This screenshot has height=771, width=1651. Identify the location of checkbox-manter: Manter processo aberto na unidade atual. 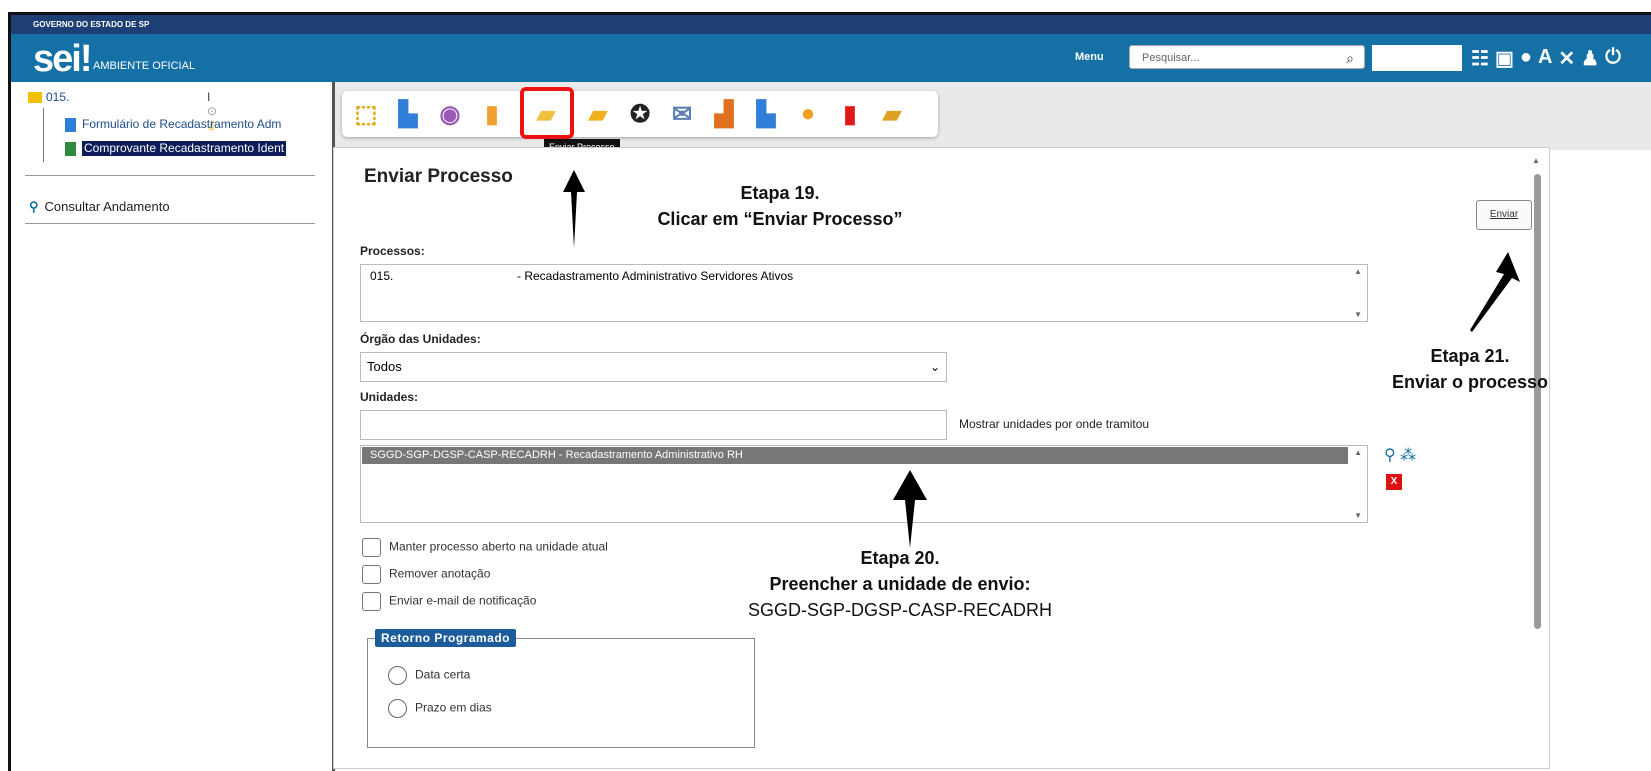
(485, 547).